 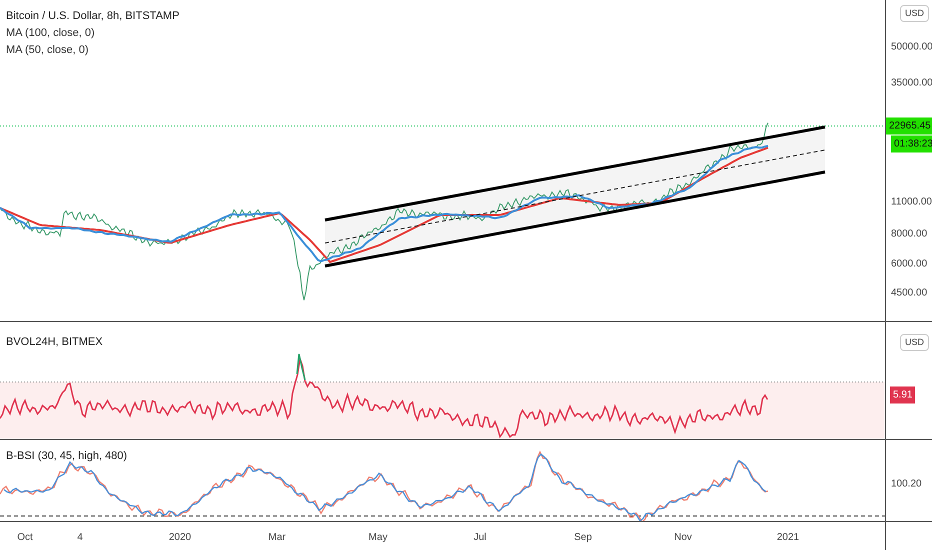 I want to click on time-label: Jul, so click(x=480, y=538).